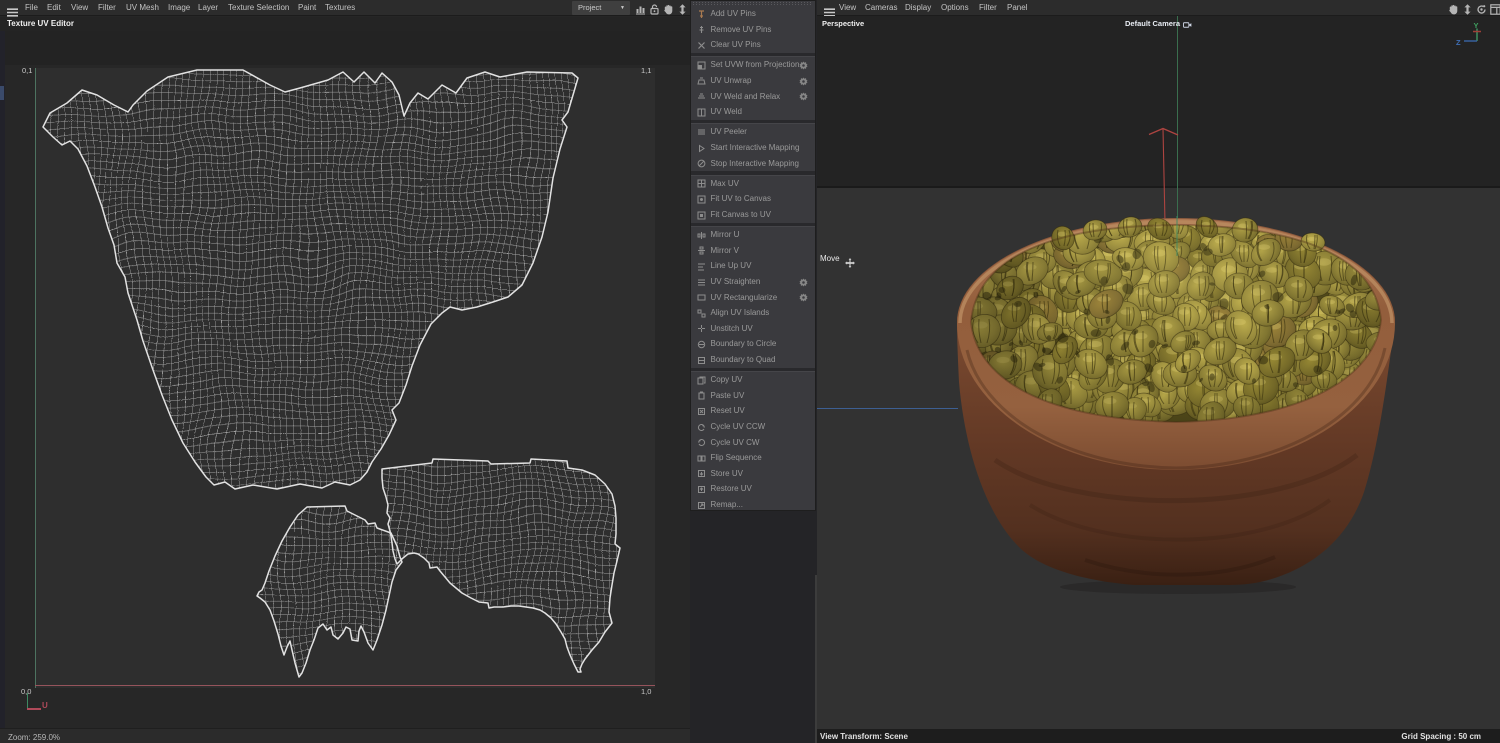 The image size is (1500, 743). I want to click on svg-text: Z, so click(1458, 42).